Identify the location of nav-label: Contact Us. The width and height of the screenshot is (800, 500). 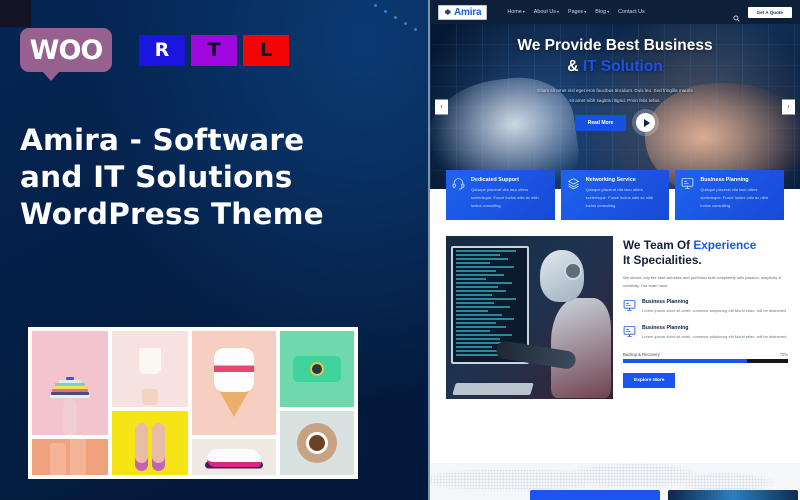
(631, 12).